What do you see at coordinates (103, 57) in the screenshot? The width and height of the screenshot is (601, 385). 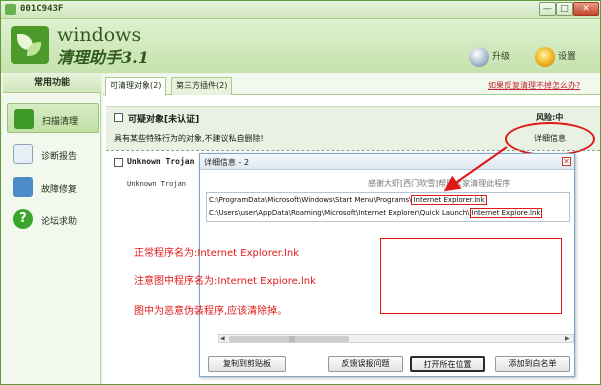 I see `app-subtitle: 清理助手3.1` at bounding box center [103, 57].